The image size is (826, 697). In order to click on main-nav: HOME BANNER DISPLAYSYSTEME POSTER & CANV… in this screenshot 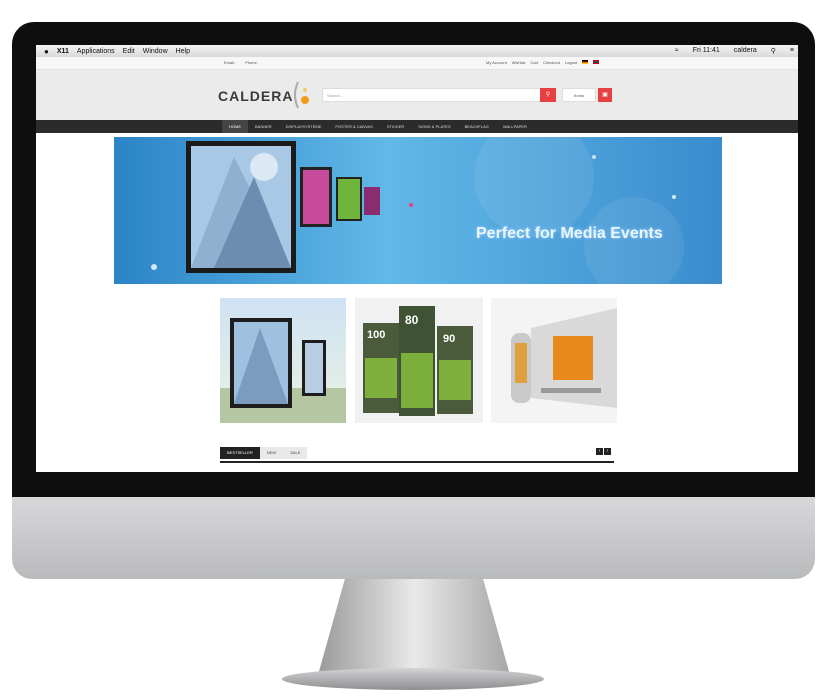, I will do `click(417, 126)`.